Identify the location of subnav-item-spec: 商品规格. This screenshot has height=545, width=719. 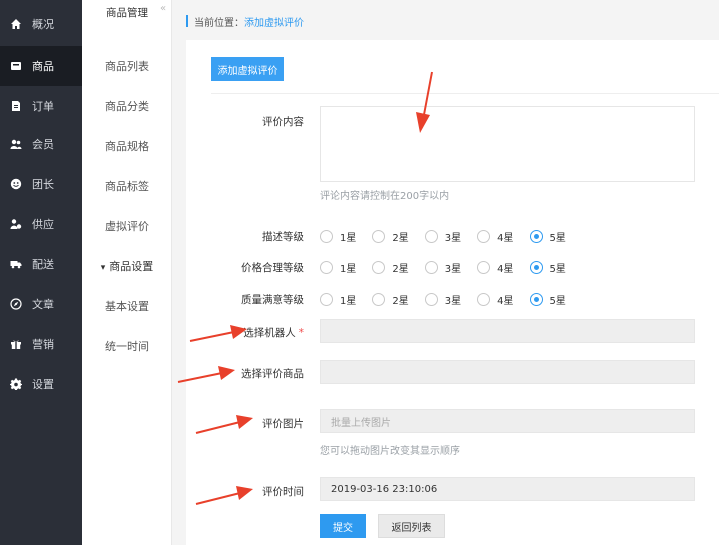
(127, 146).